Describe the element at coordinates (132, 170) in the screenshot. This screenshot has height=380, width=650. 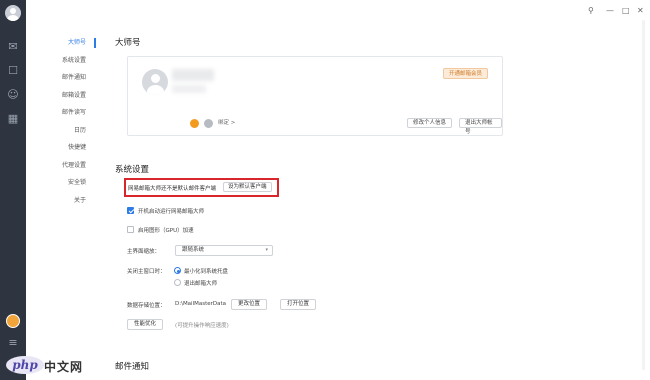
I see `system-section-title: 系统设置` at that location.